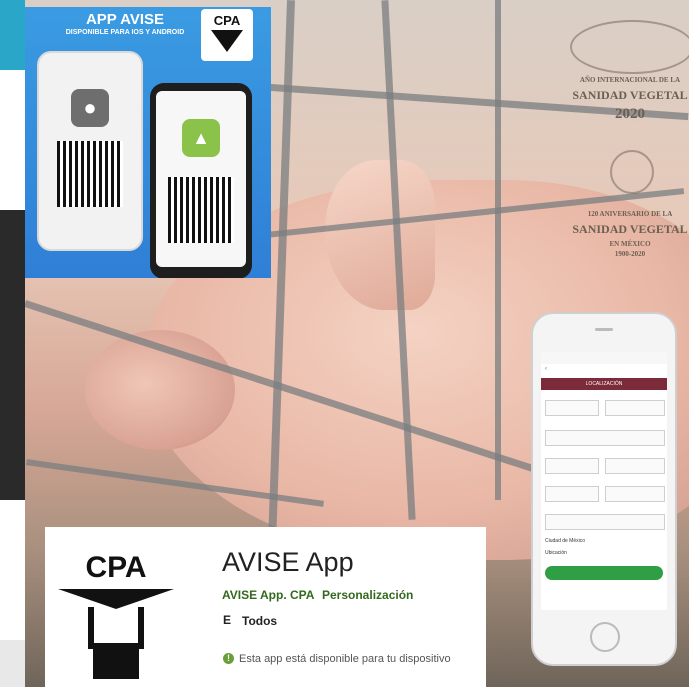 The image size is (689, 687). I want to click on developer-link: AVISE App. CPA, so click(268, 595).